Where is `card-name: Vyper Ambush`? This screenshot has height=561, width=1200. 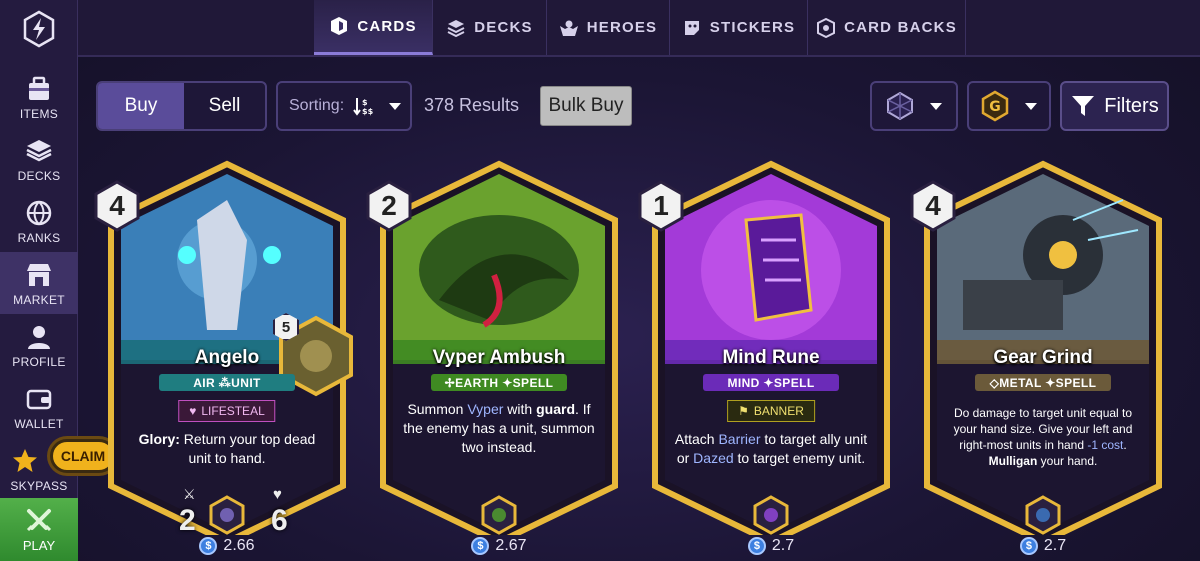
card-name: Vyper Ambush is located at coordinates (499, 357).